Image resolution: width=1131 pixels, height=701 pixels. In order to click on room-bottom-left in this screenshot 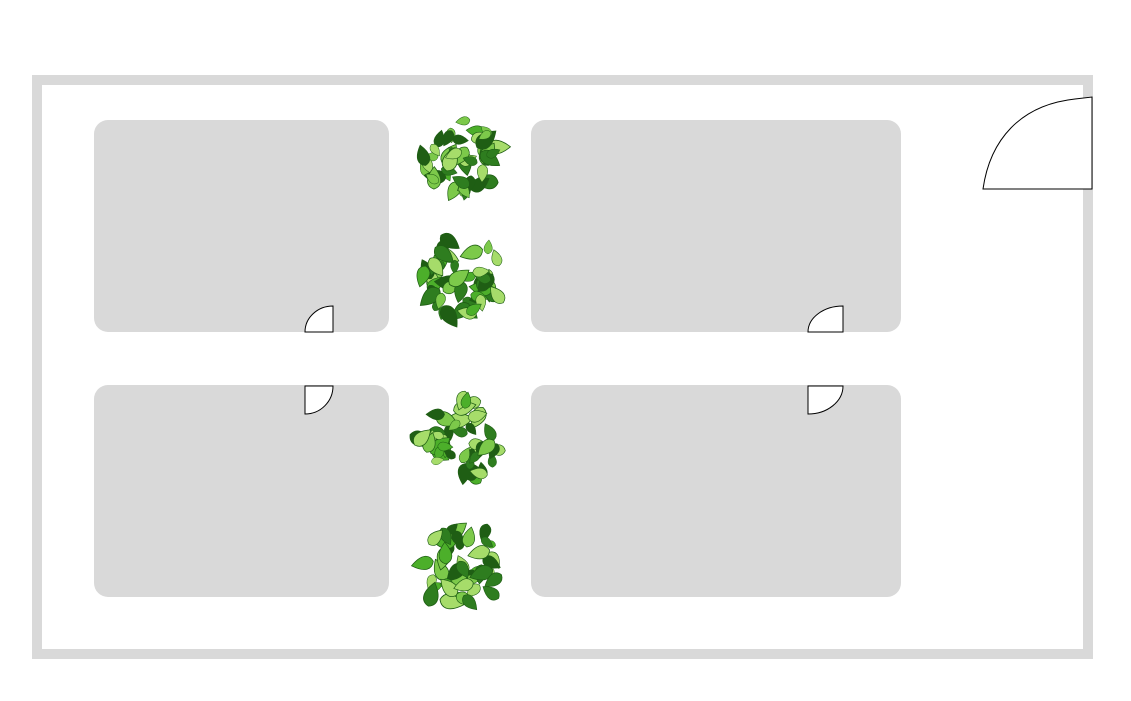, I will do `click(241, 491)`.